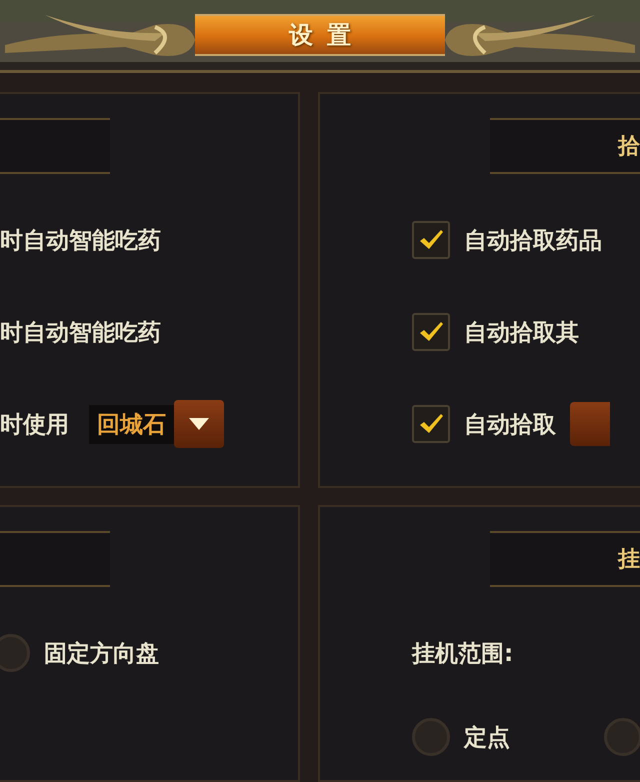  Describe the element at coordinates (34, 425) in the screenshot. I see `option-label: 时使用` at that location.